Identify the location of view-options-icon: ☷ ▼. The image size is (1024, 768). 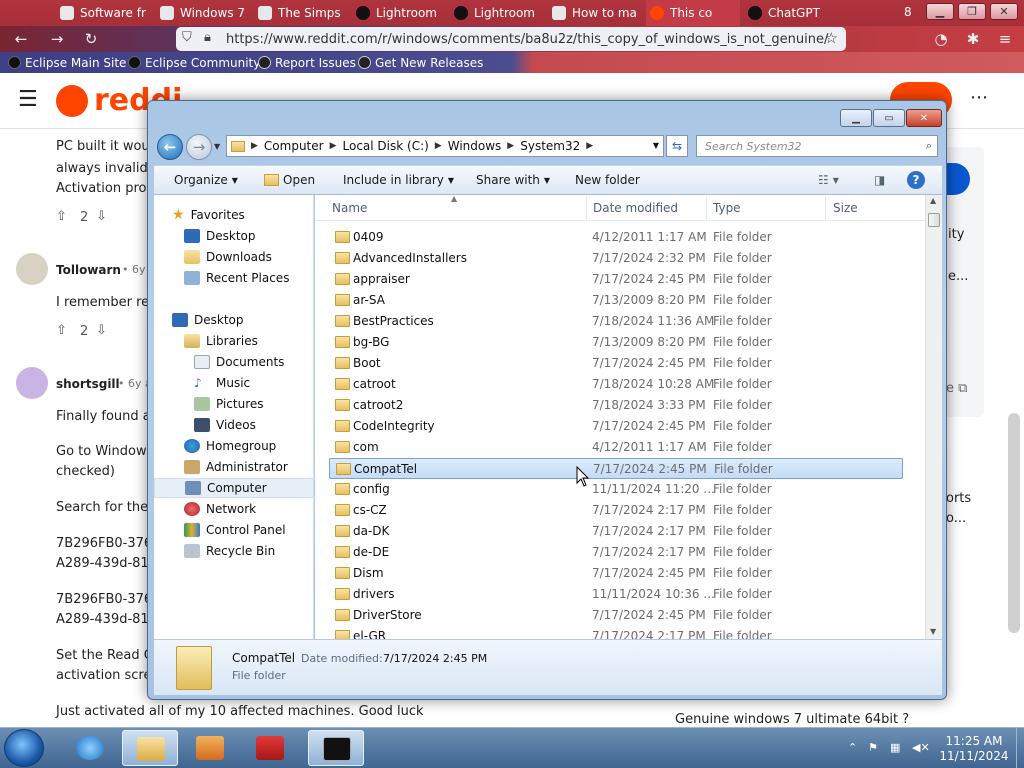
(828, 180).